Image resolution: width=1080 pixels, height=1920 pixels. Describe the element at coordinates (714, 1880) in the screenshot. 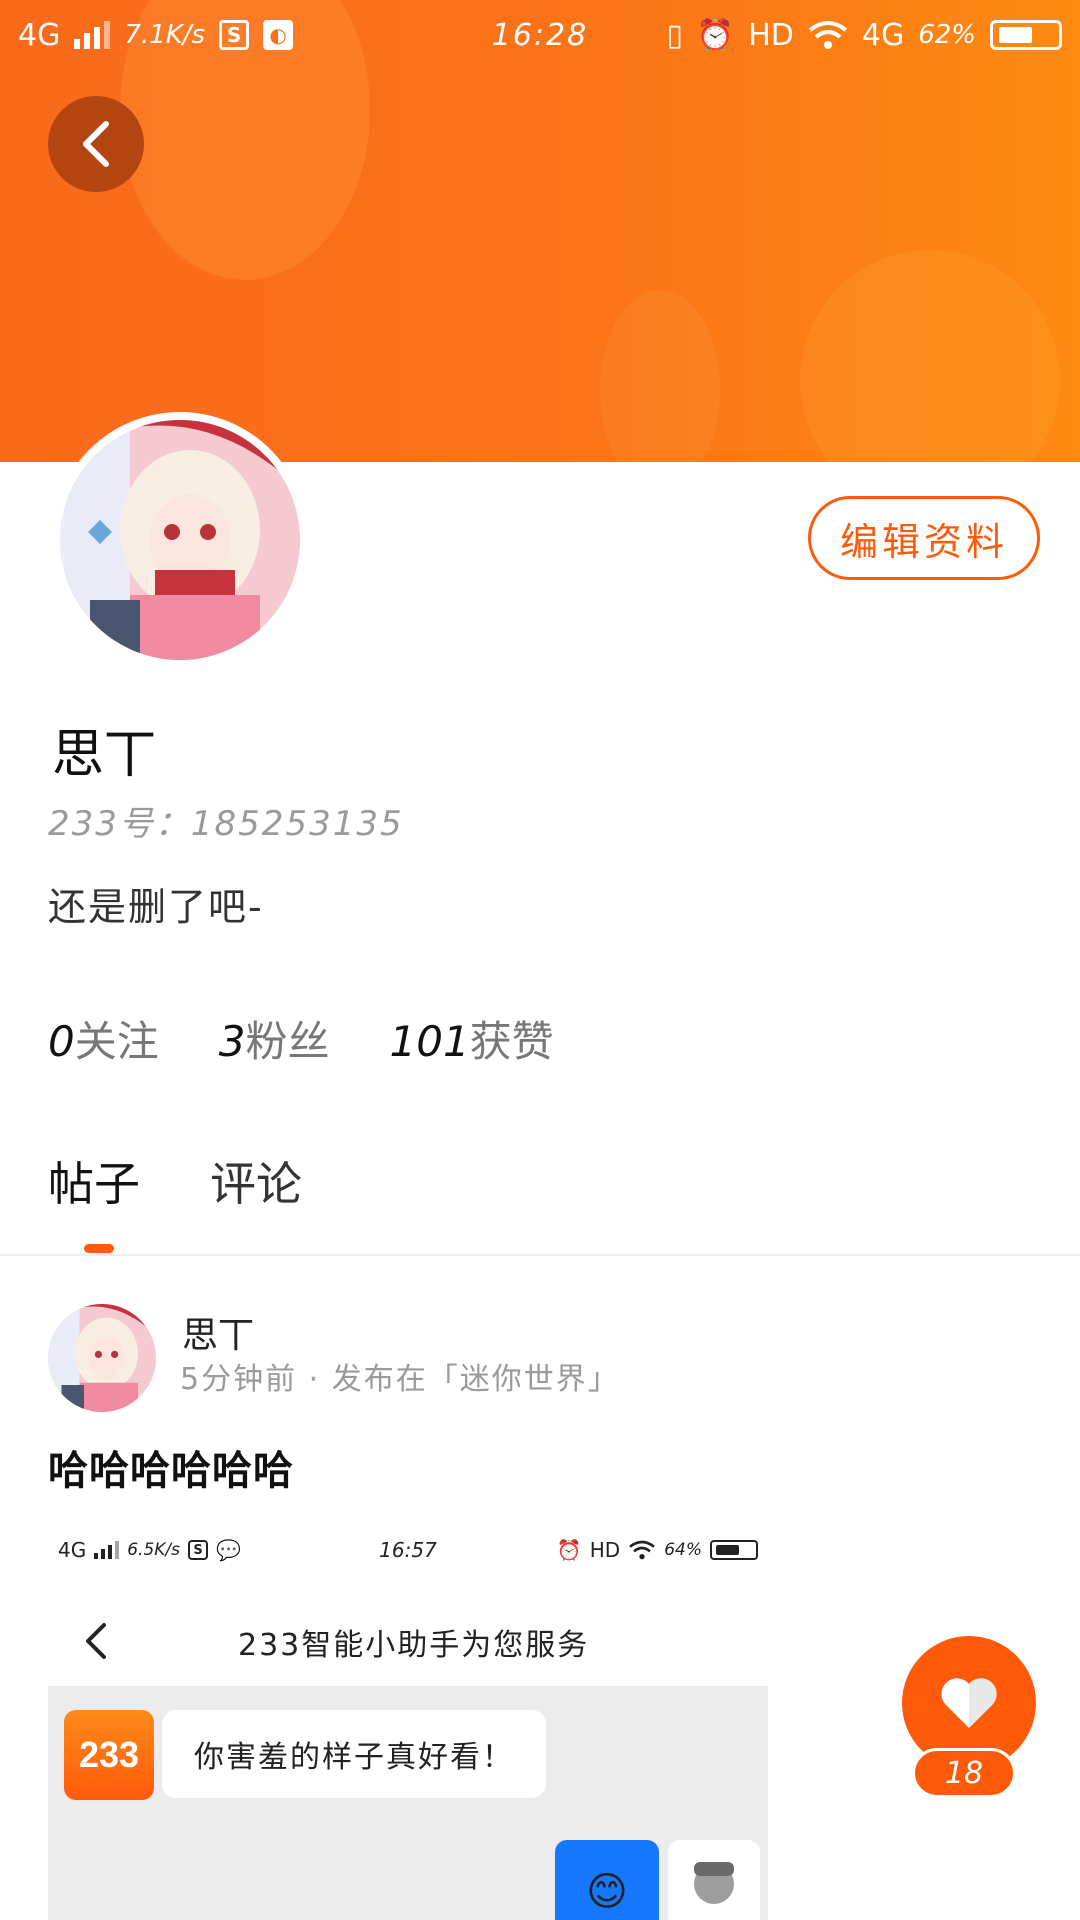

I see `shot-user-avatar` at that location.